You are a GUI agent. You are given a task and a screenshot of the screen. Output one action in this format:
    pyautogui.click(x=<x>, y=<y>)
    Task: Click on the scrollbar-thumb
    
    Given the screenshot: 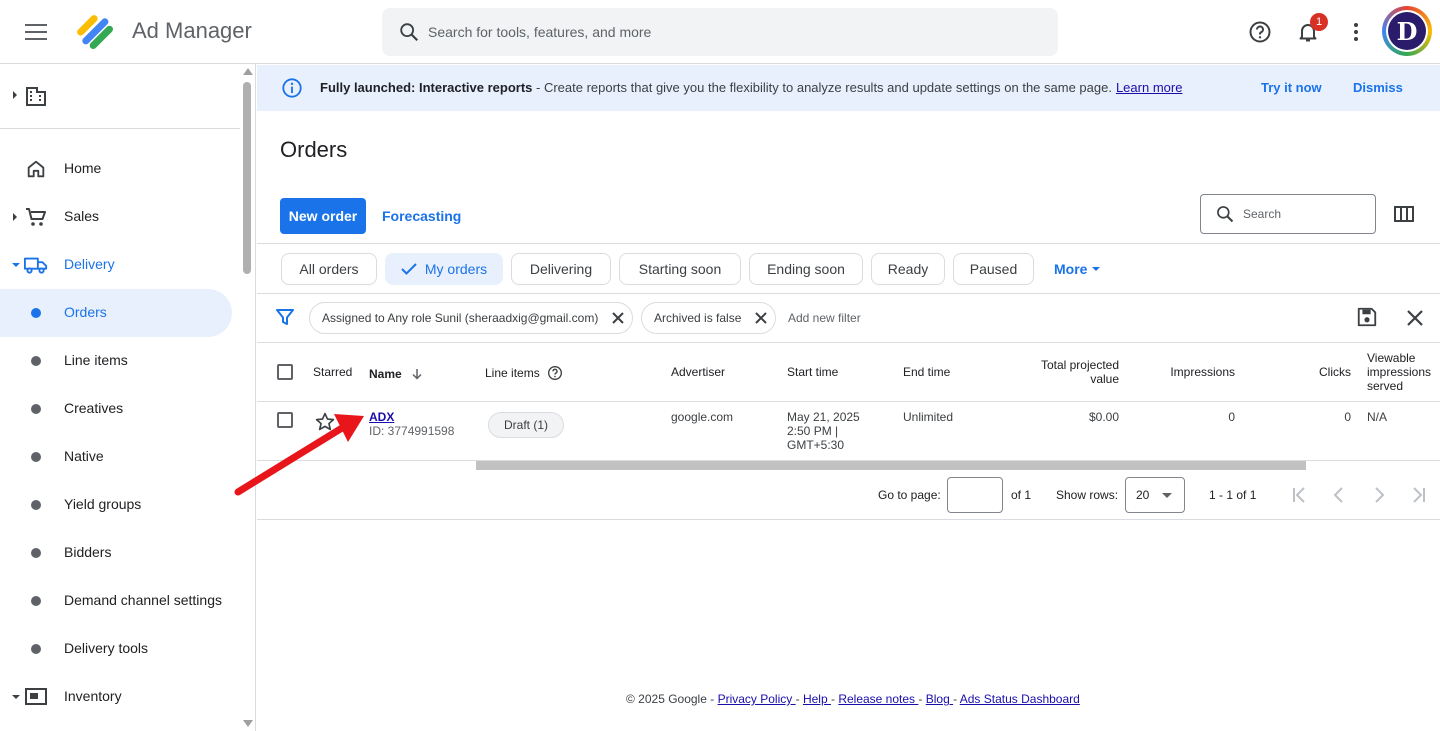 What is the action you would take?
    pyautogui.click(x=247, y=178)
    